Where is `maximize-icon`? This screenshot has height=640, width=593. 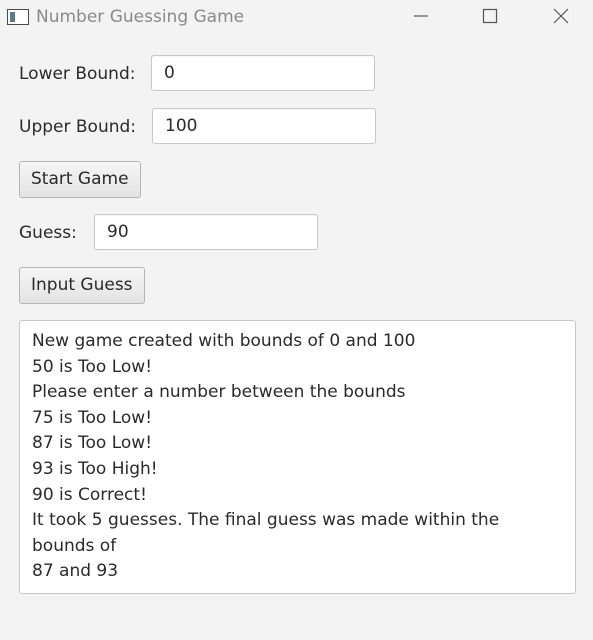
maximize-icon is located at coordinates (490, 18).